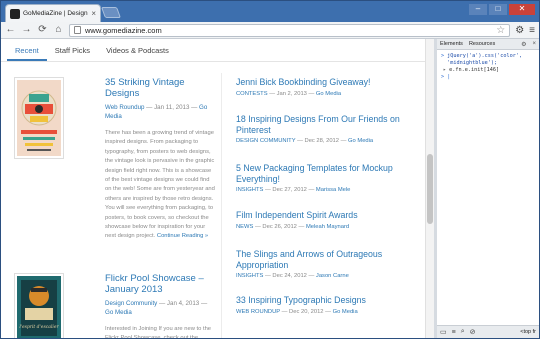 Image resolution: width=540 pixels, height=339 pixels. I want to click on recent-post-category: DESIGN COMMUNITY, so click(265, 141).